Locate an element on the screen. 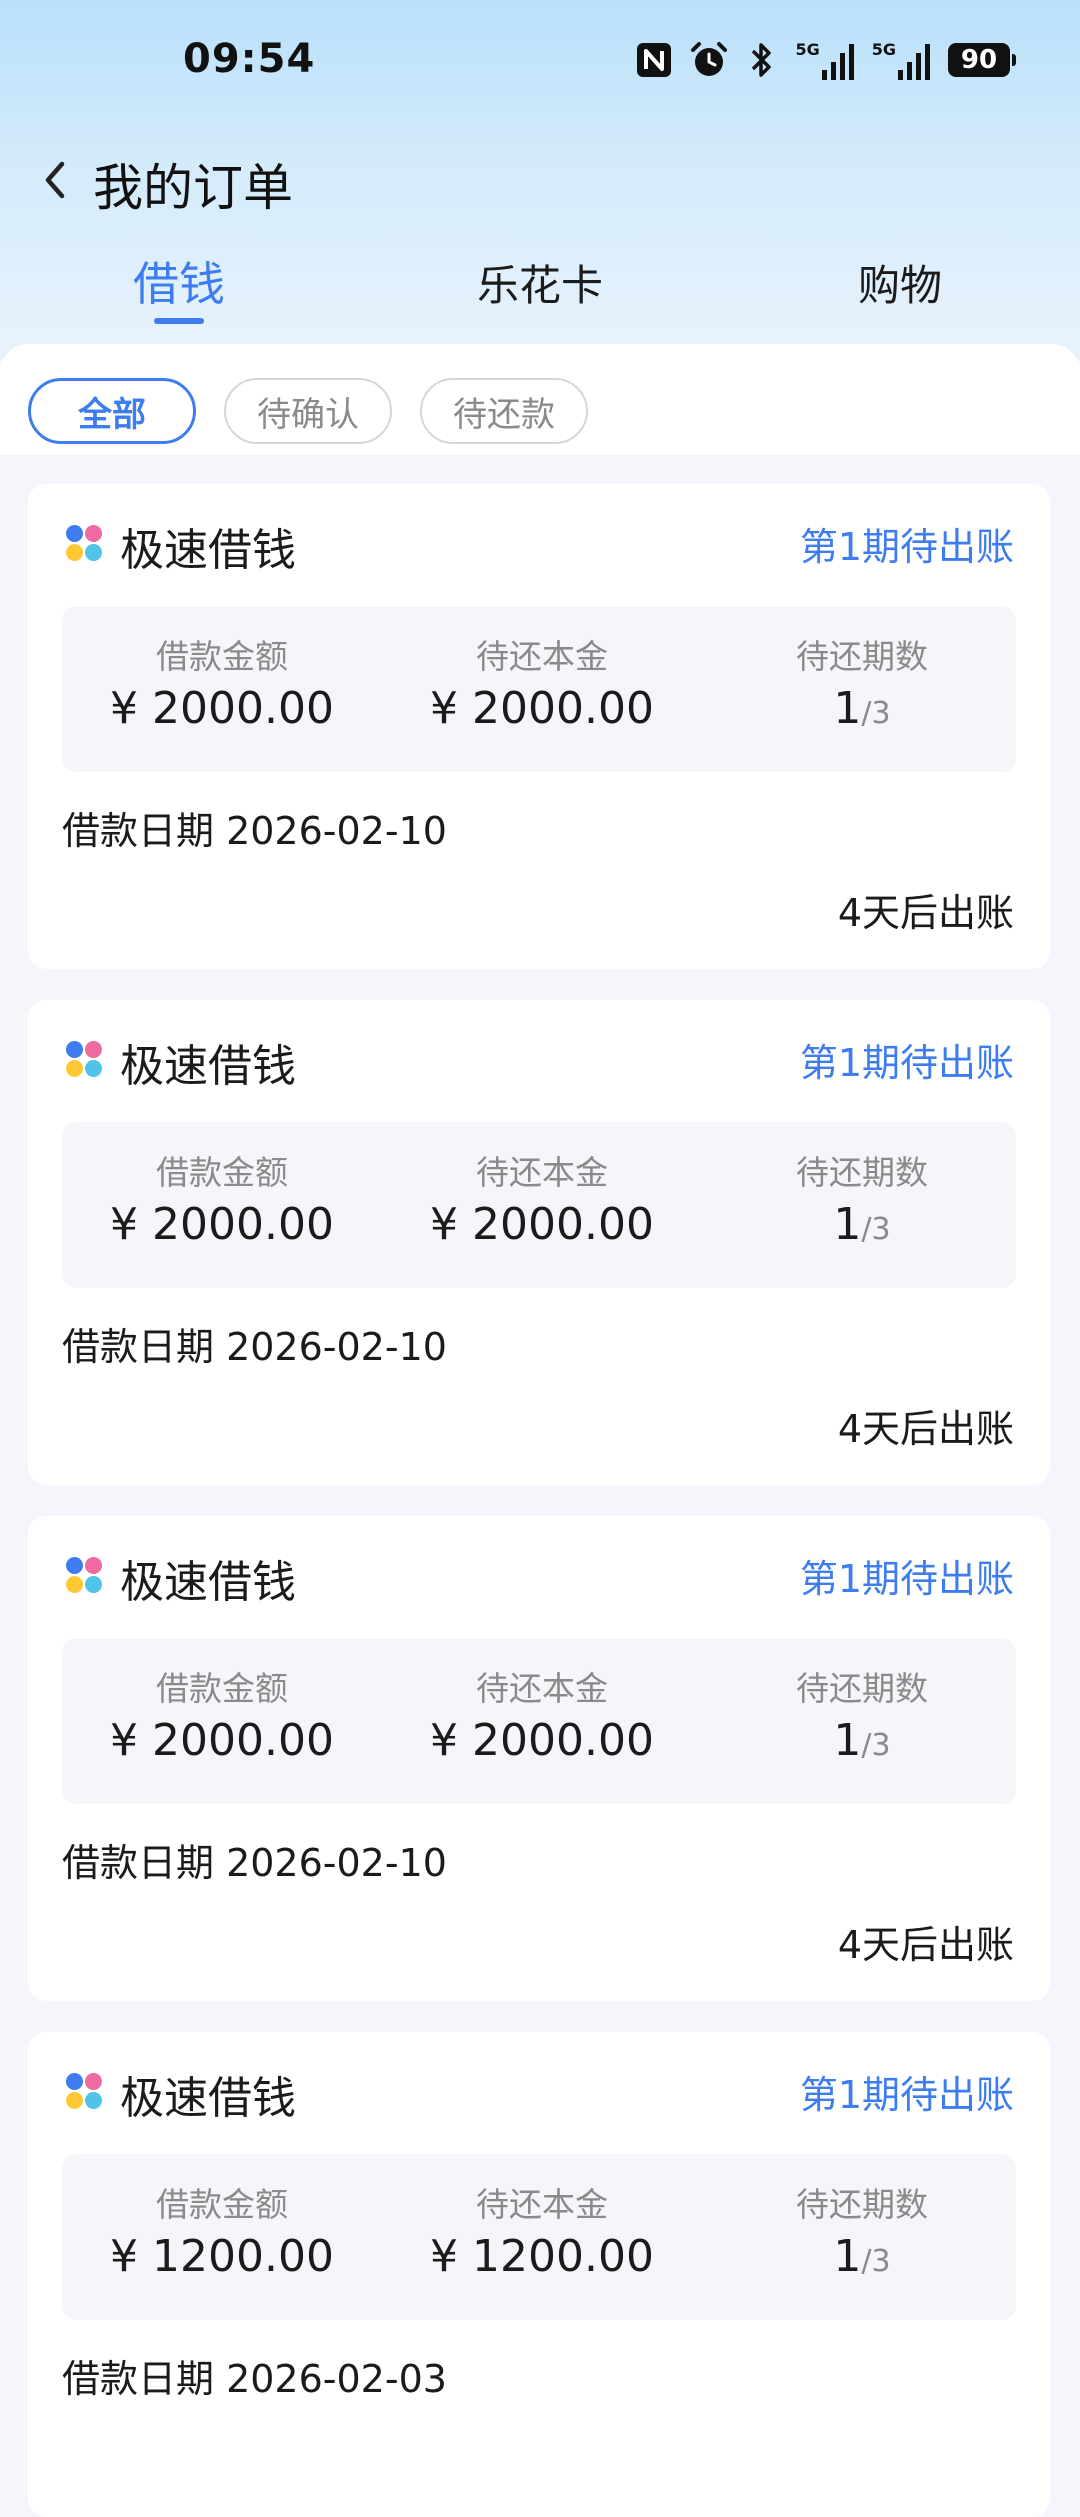  loan-amount-value: ¥ 1200.00 is located at coordinates (222, 2256).